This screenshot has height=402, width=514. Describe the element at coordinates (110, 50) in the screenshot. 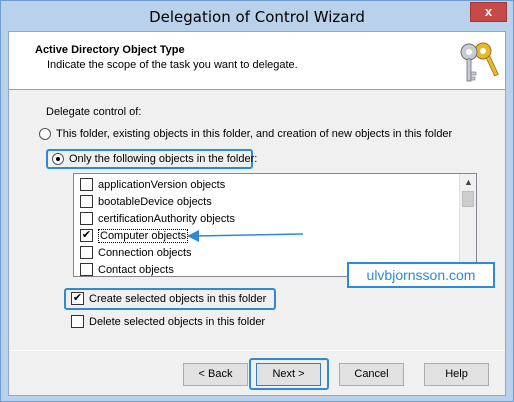

I see `header-title: Active Directory Object Type` at that location.